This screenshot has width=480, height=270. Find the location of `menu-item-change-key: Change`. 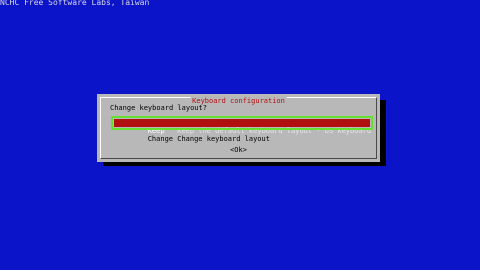

menu-item-change-key: Change is located at coordinates (160, 139).